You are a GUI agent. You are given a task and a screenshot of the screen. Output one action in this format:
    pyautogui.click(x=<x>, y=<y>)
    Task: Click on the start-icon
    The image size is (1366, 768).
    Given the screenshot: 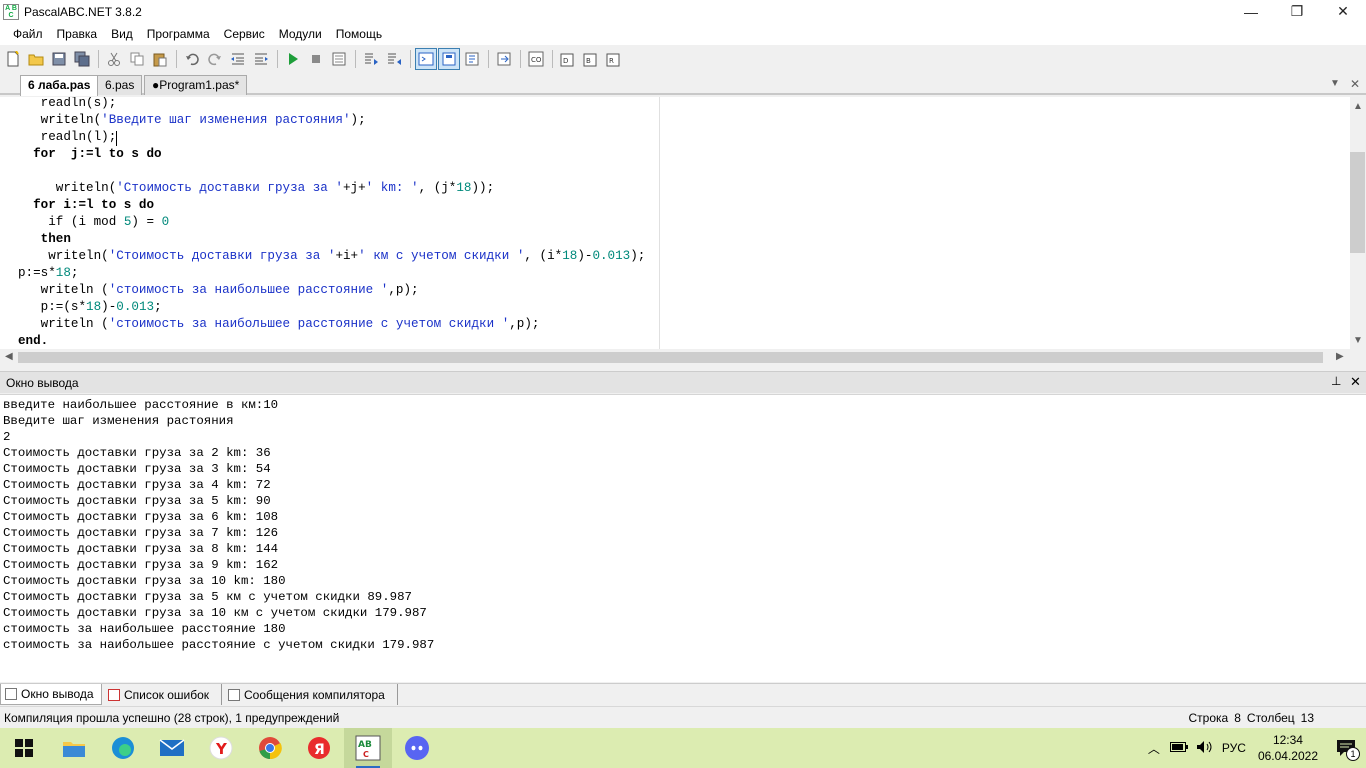 What is the action you would take?
    pyautogui.click(x=24, y=748)
    